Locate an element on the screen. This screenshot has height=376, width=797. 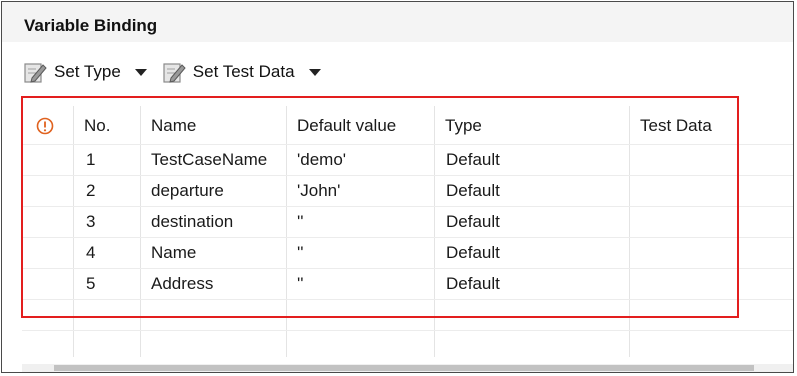
set-test-data-label: Set Test Data is located at coordinates (243, 71).